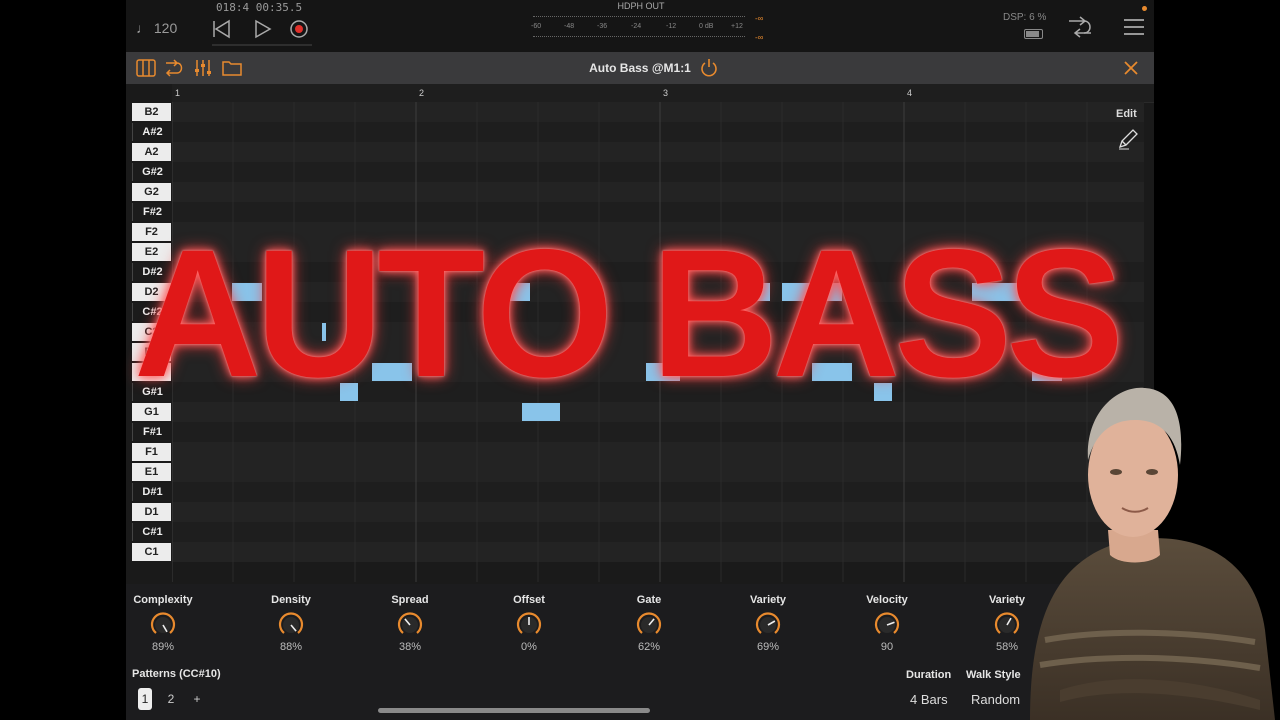  Describe the element at coordinates (737, 26) in the screenshot. I see `meter-tick: +12` at that location.